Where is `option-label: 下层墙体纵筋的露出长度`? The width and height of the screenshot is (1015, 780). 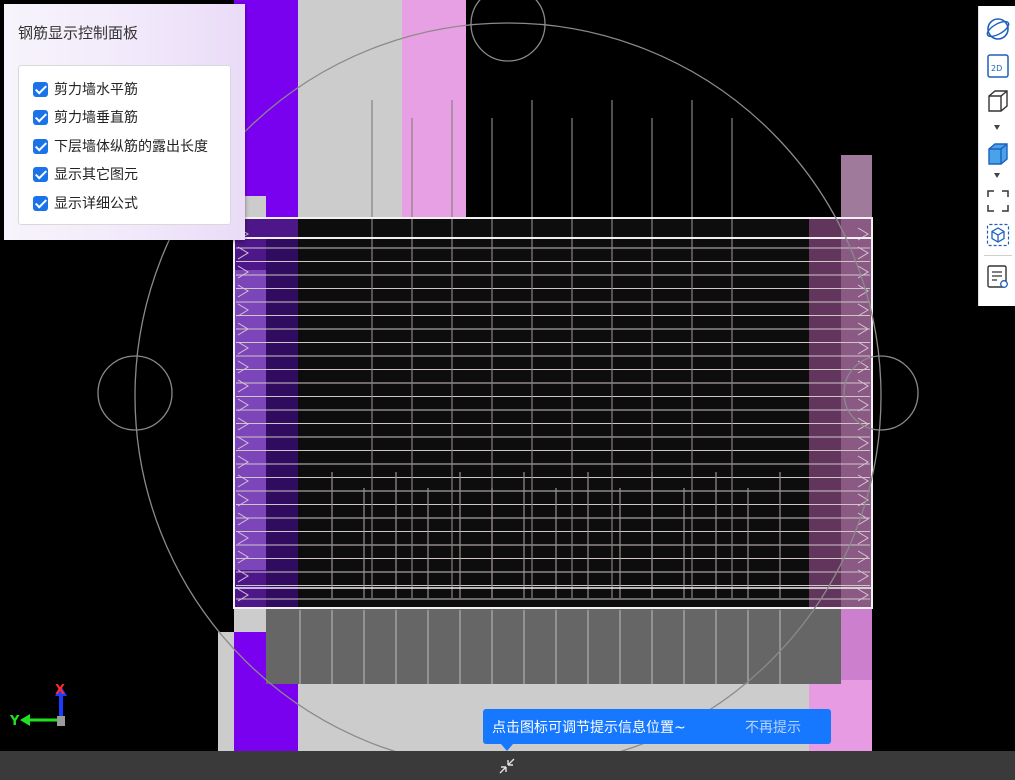
option-label: 下层墙体纵筋的露出长度 is located at coordinates (131, 147).